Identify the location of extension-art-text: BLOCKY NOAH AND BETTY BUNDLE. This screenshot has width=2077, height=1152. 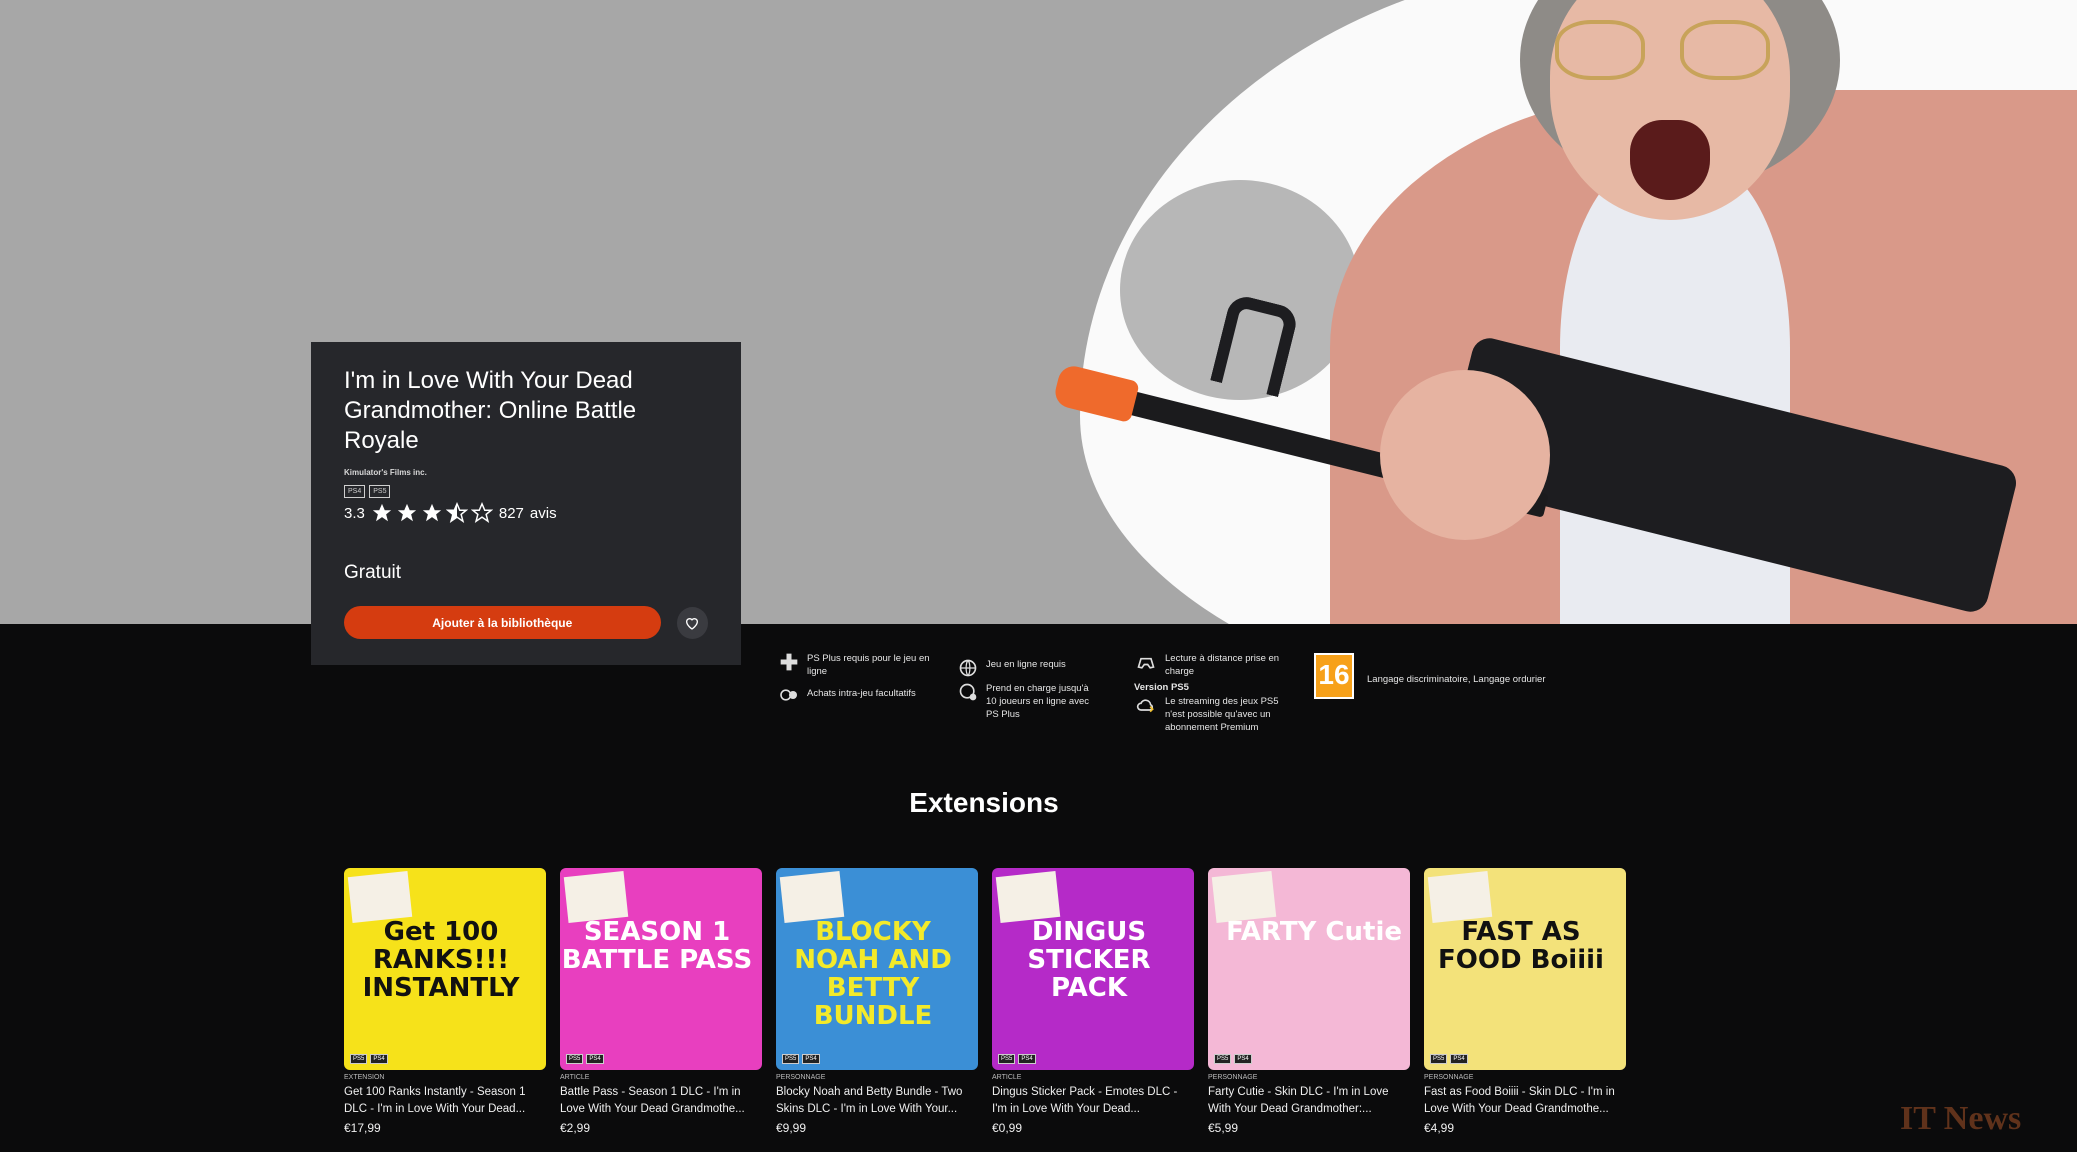
(873, 974).